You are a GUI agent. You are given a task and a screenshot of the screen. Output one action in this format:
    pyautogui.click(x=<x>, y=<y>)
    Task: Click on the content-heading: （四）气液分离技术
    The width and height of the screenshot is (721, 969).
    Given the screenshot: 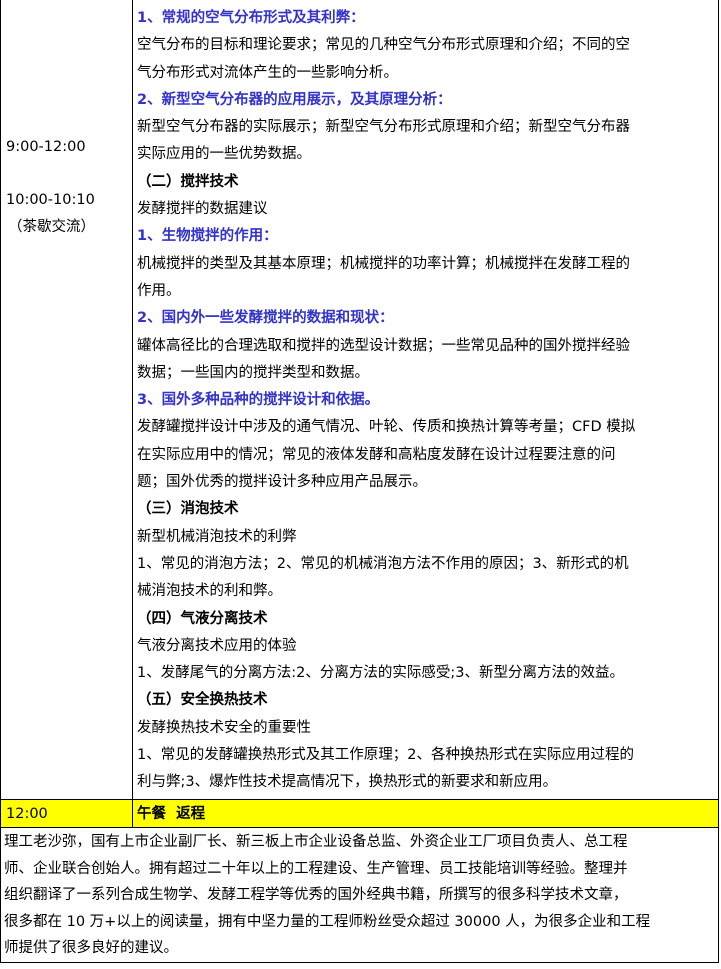 What is the action you would take?
    pyautogui.click(x=202, y=618)
    